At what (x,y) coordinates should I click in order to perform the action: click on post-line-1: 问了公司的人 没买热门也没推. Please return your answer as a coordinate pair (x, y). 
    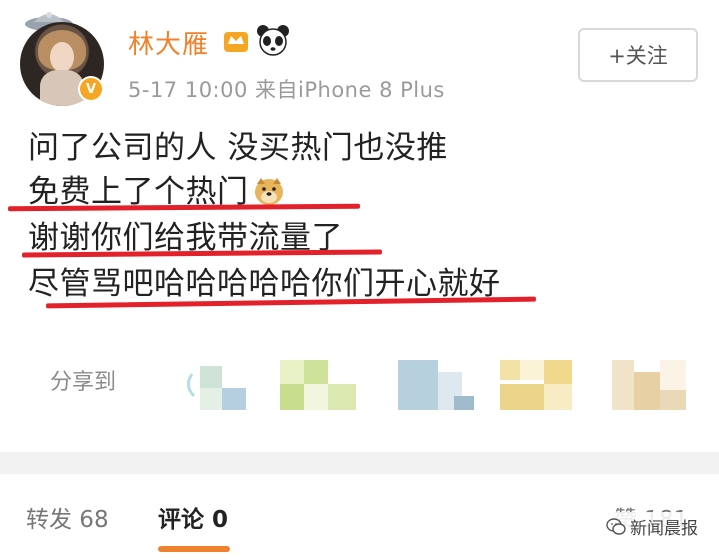
    Looking at the image, I should click on (238, 148).